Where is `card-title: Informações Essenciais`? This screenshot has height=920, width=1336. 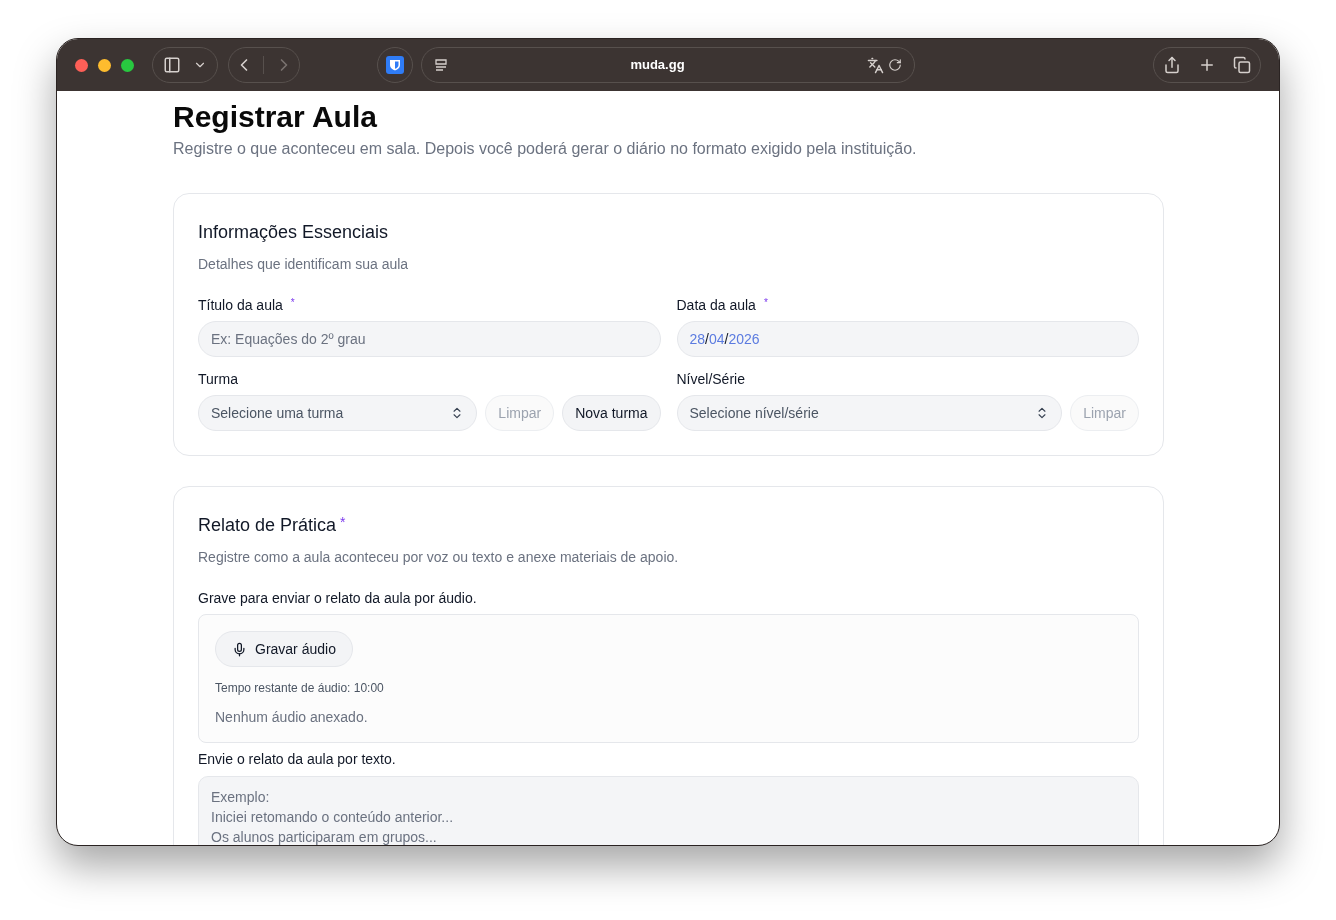 card-title: Informações Essenciais is located at coordinates (294, 232).